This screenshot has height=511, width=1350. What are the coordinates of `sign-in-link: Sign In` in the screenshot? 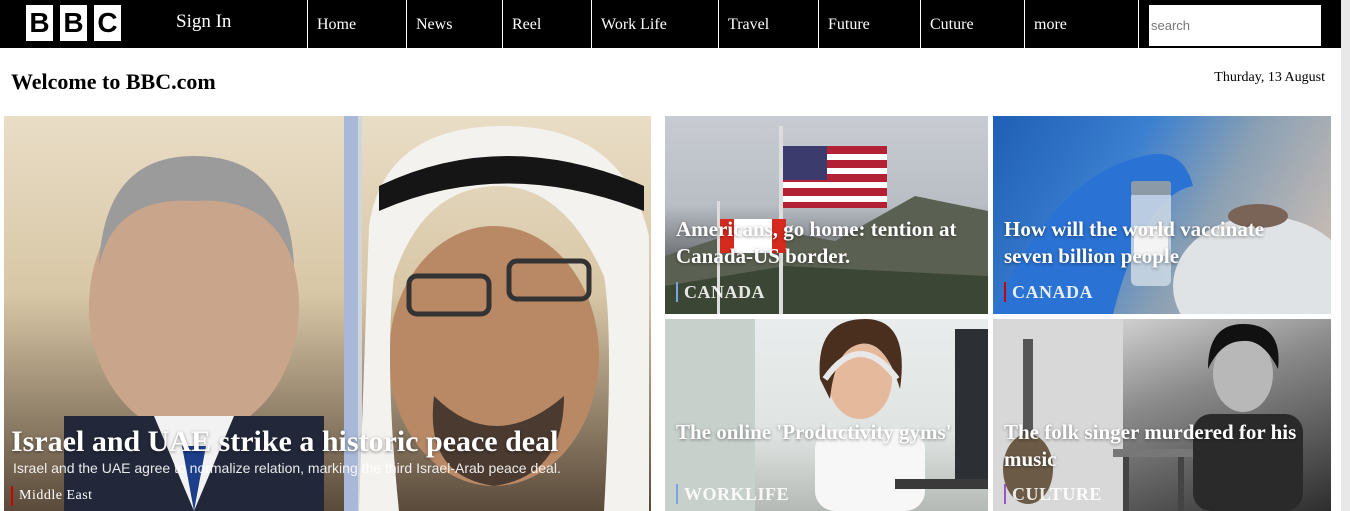 It's located at (203, 22).